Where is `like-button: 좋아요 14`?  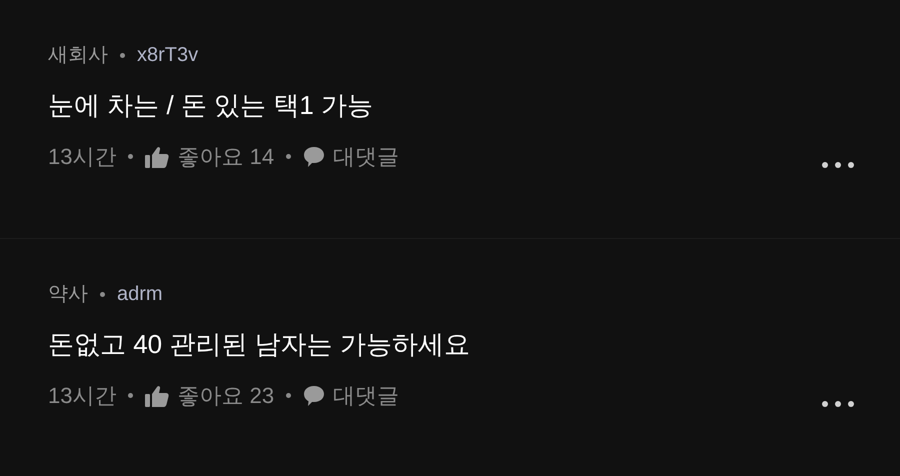 like-button: 좋아요 14 is located at coordinates (209, 156).